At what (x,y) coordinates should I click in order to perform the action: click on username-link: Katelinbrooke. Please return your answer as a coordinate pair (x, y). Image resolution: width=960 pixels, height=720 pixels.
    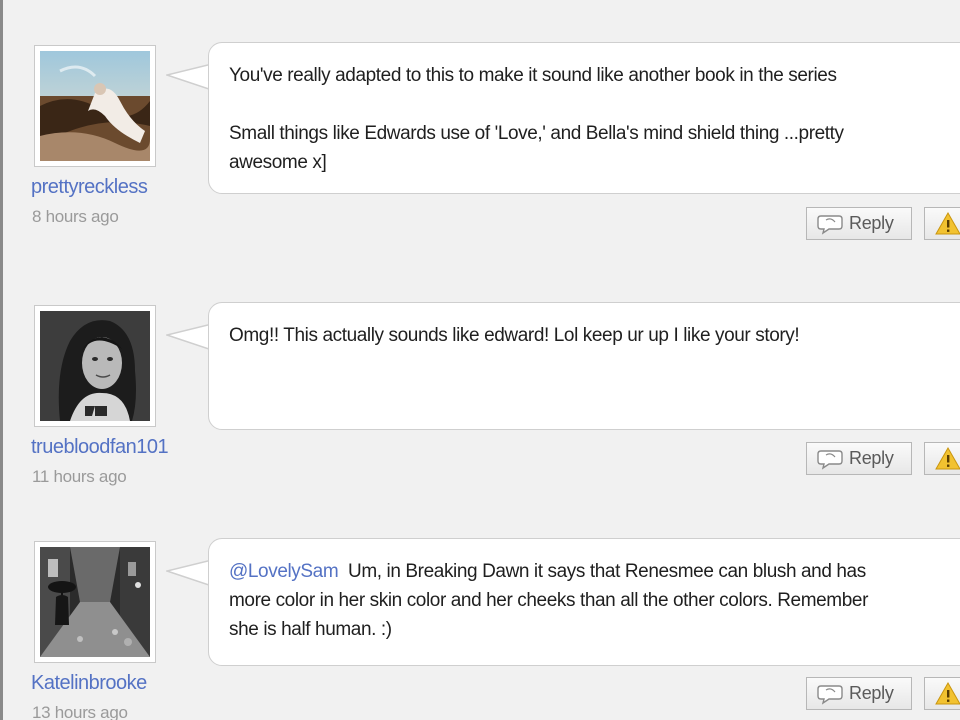
    Looking at the image, I should click on (89, 683).